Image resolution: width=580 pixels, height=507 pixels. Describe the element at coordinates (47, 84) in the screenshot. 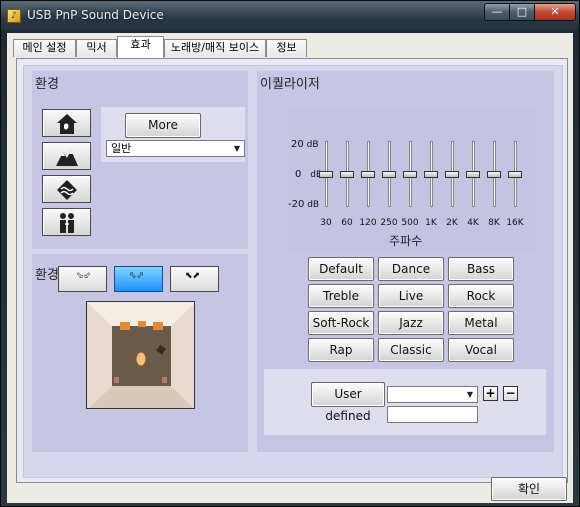

I see `environment-heading: 환경` at that location.